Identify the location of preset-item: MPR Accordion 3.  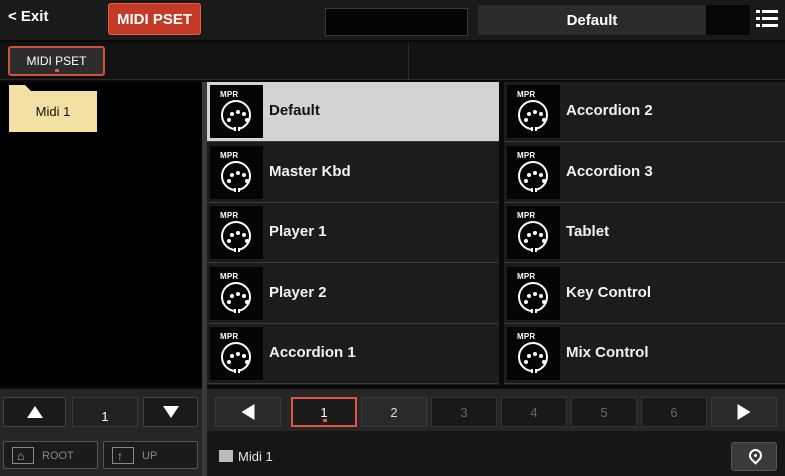
(644, 172).